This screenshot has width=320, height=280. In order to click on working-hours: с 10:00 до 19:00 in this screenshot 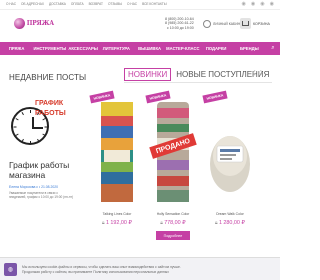, I will do `click(180, 27)`.